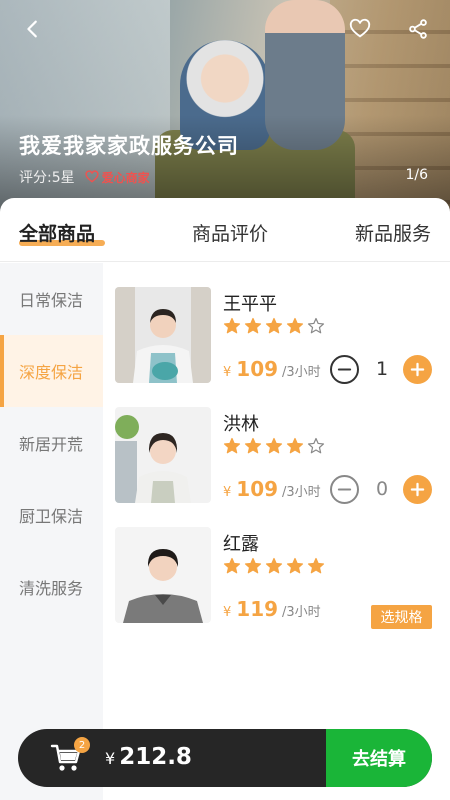 The height and width of the screenshot is (800, 450). I want to click on company-name: 我爱我家家政服务公司, so click(129, 146).